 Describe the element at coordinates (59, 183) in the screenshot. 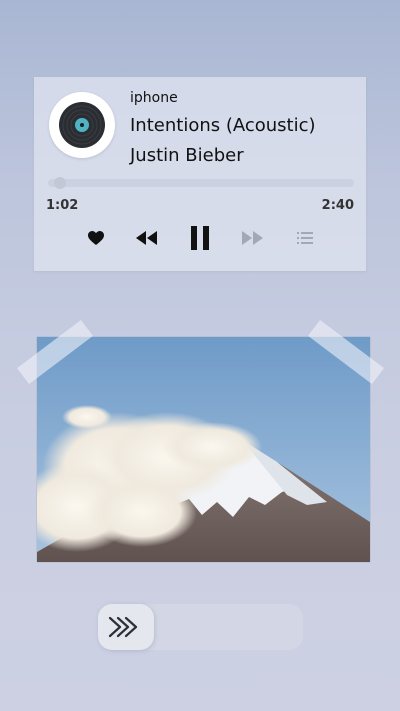

I see `progress-knob` at that location.